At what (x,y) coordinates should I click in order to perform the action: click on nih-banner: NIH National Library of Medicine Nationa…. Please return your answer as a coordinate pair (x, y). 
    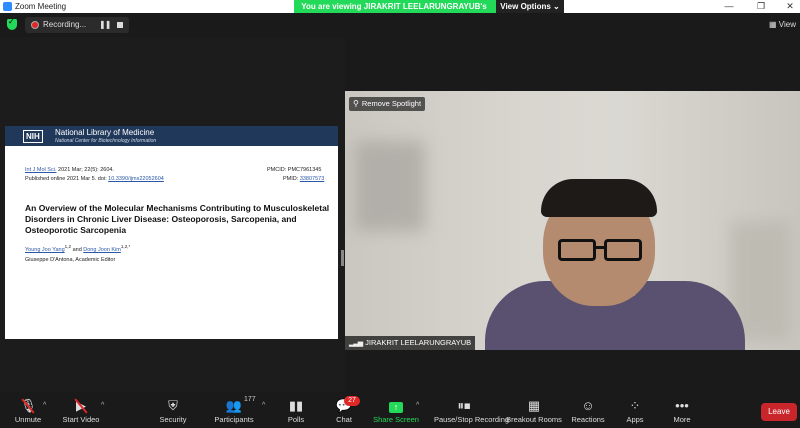
    Looking at the image, I should click on (171, 136).